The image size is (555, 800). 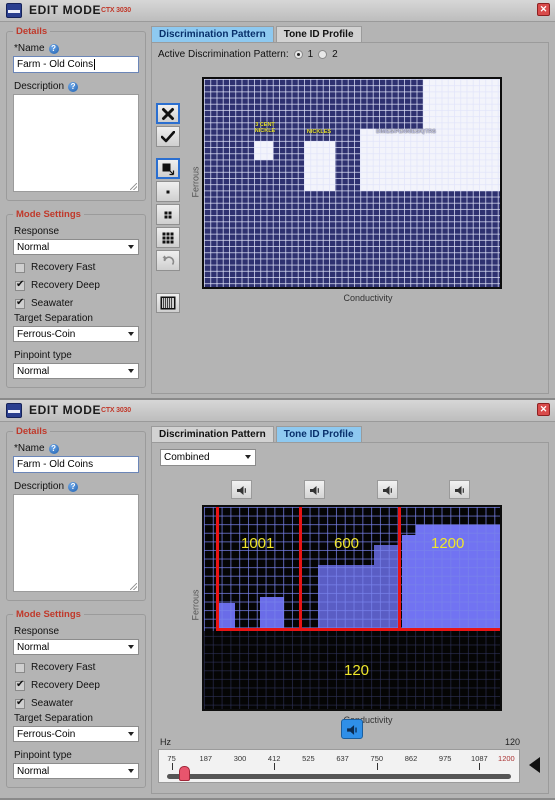 What do you see at coordinates (357, 670) in the screenshot?
I see `tone-value-120: 120` at bounding box center [357, 670].